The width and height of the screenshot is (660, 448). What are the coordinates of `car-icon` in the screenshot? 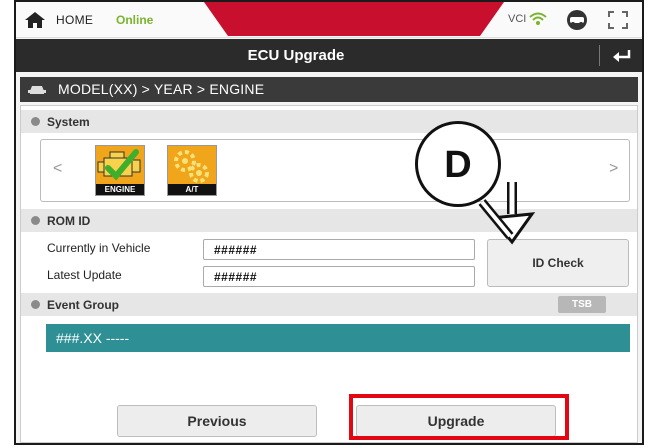 It's located at (37, 90).